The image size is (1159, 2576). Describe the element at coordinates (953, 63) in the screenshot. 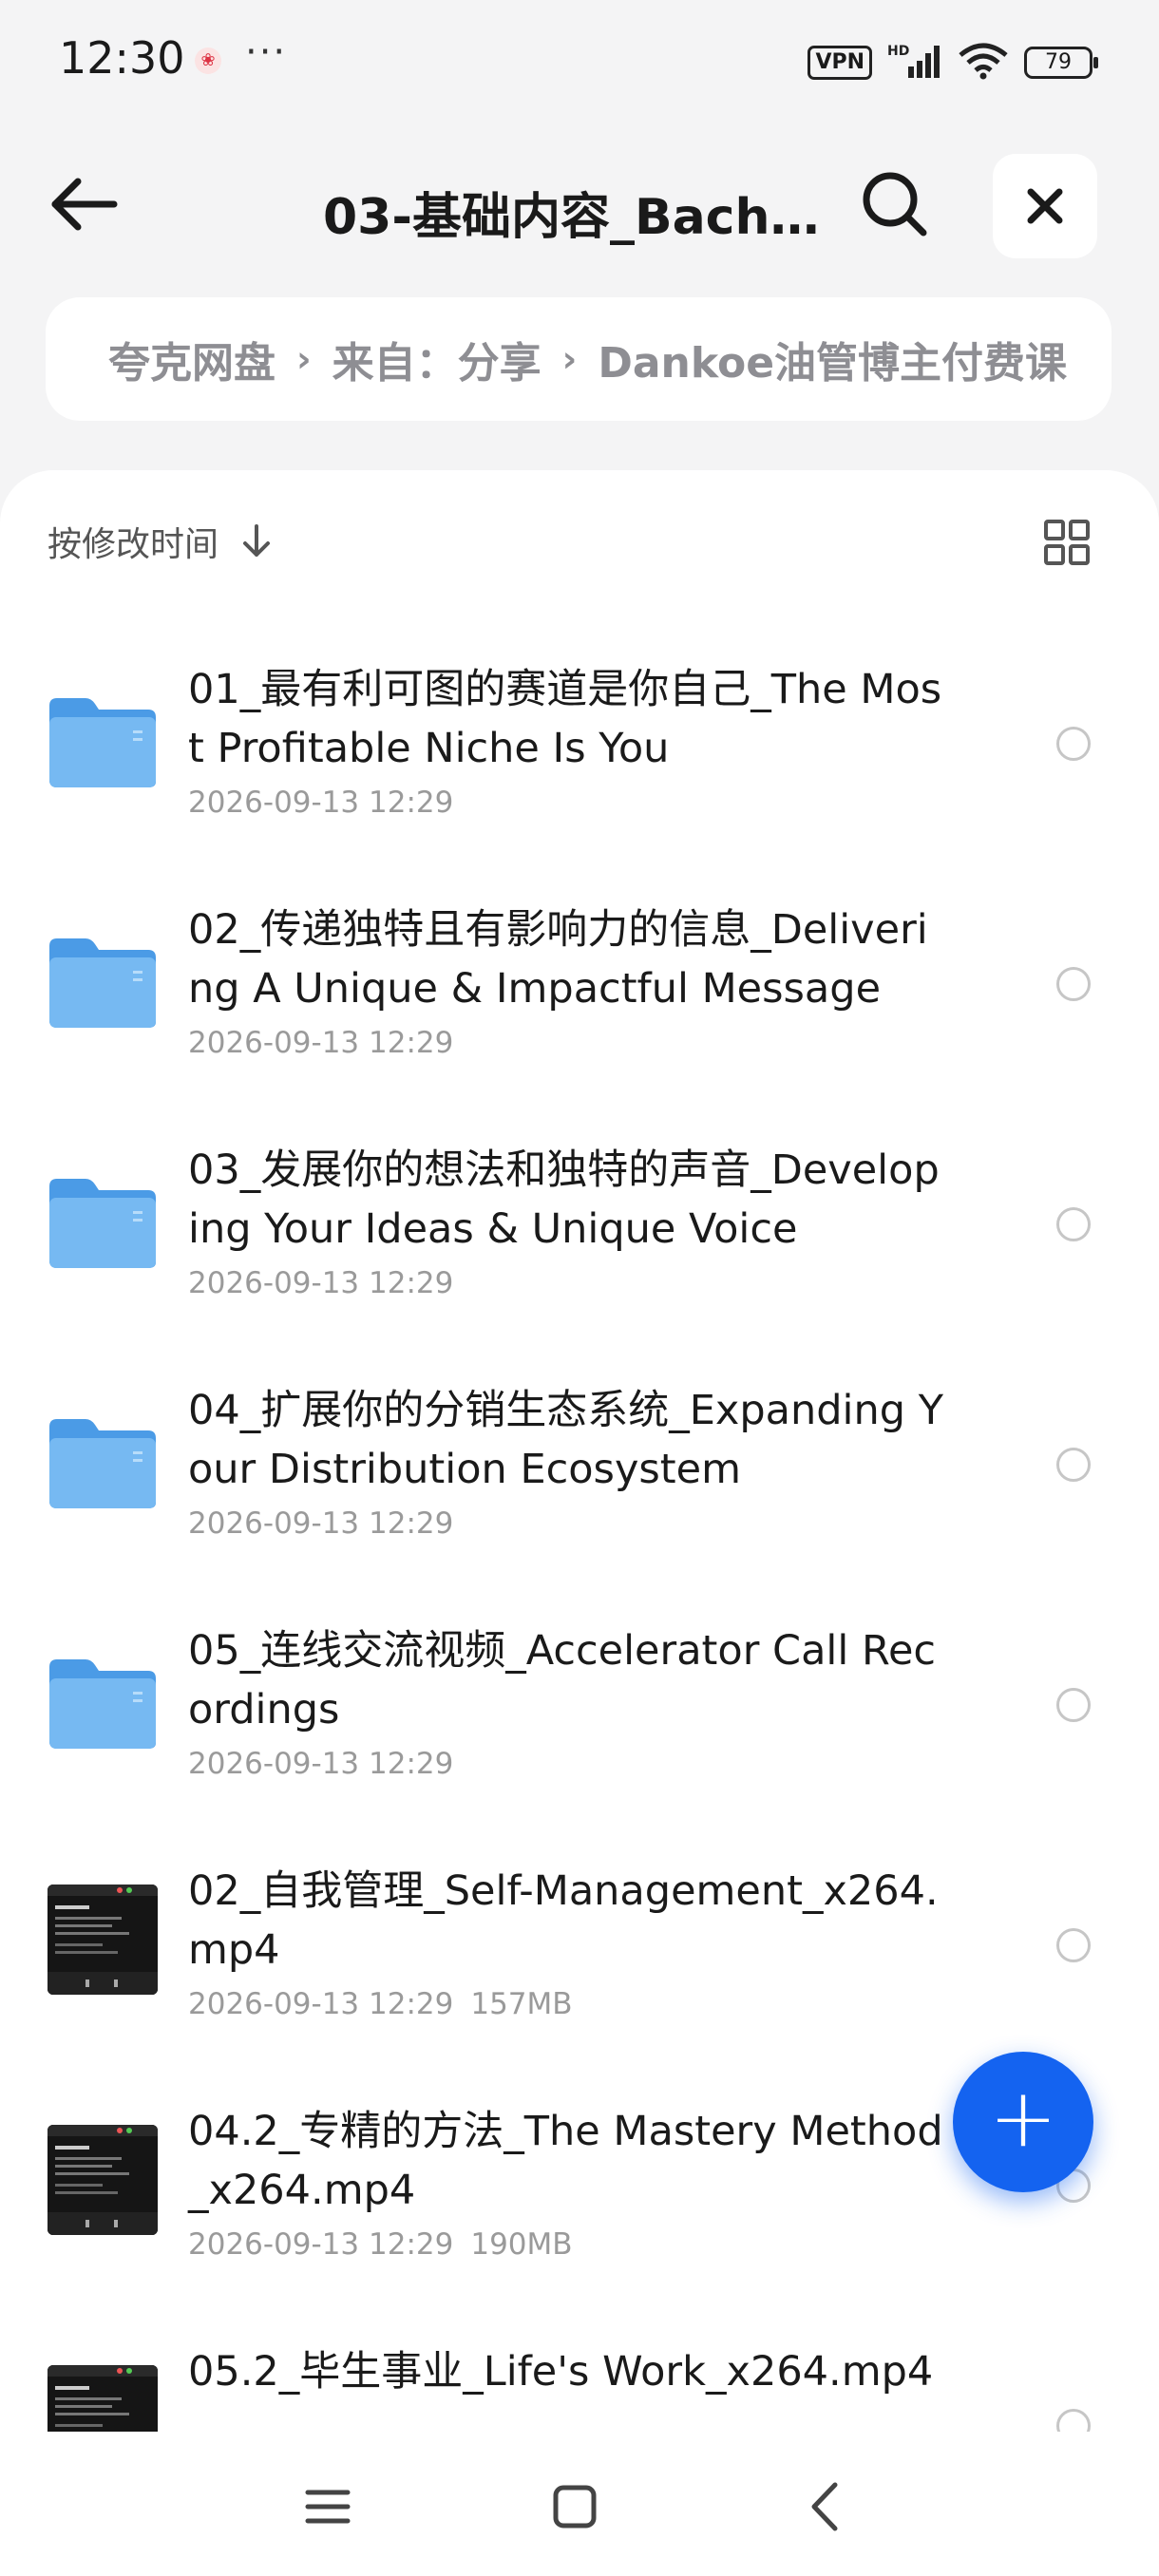

I see `status-icons: VPN HD 79` at that location.